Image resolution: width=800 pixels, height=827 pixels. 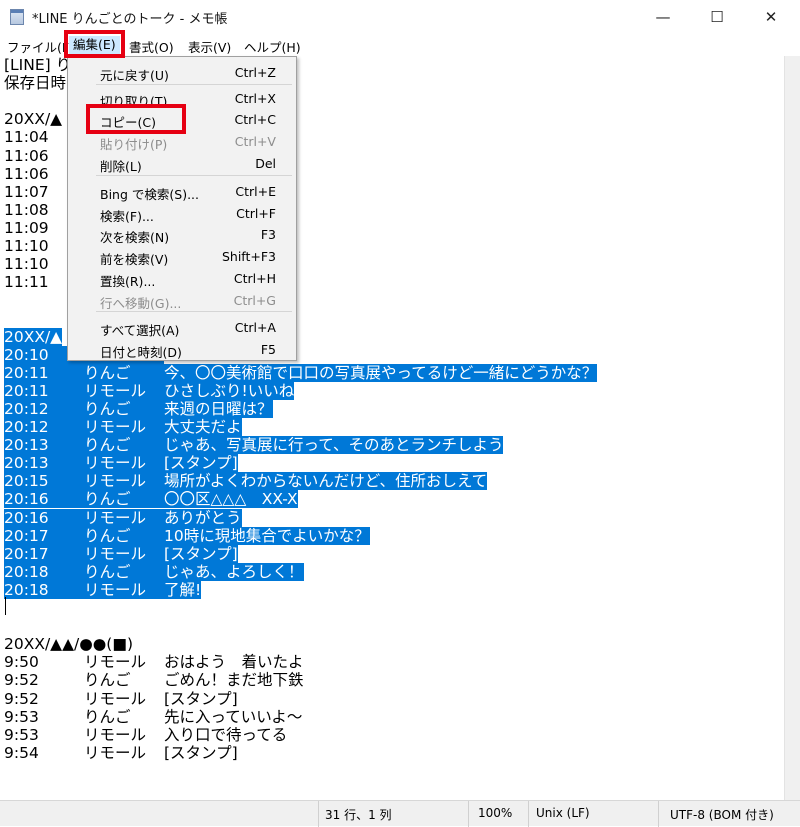 What do you see at coordinates (154, 571) in the screenshot?
I see `chat-line: 20:18 りんご じゃあ、よろしく！` at bounding box center [154, 571].